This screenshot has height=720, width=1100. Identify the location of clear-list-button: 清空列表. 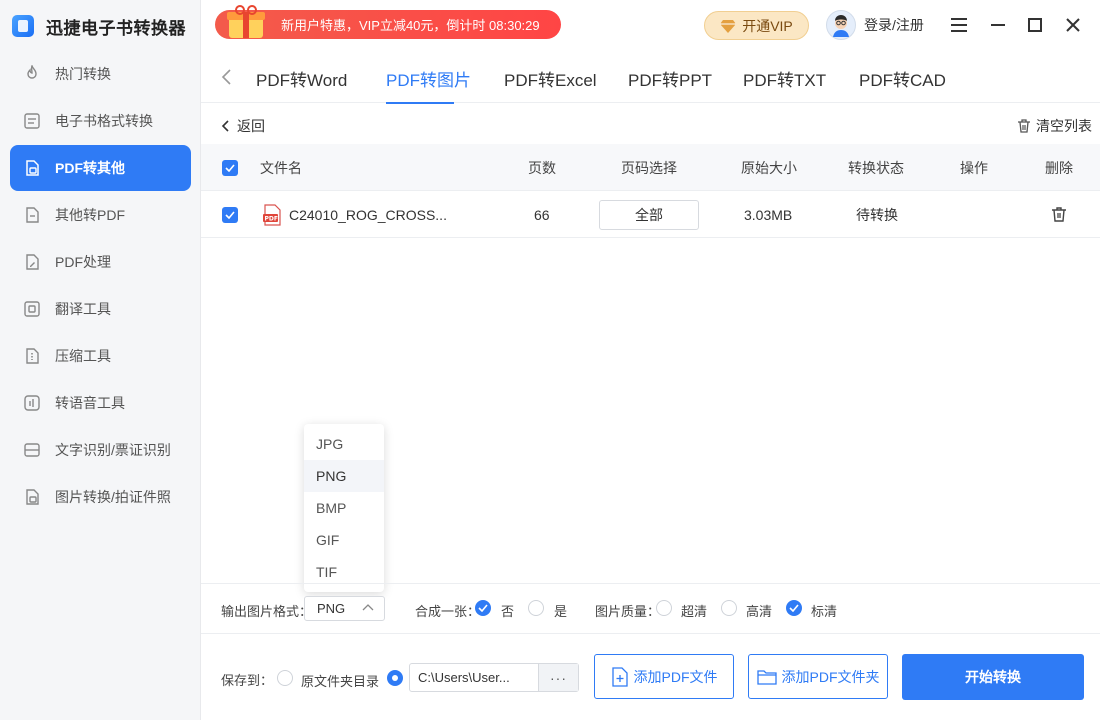
(1054, 126).